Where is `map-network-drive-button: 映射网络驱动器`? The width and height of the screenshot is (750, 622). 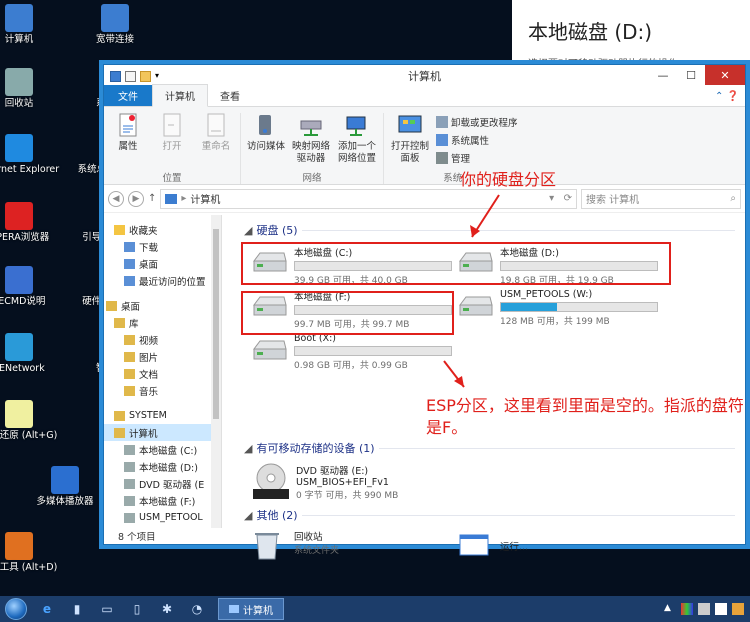
map-network-drive-button: 映射网络驱动器 is located at coordinates (311, 141).